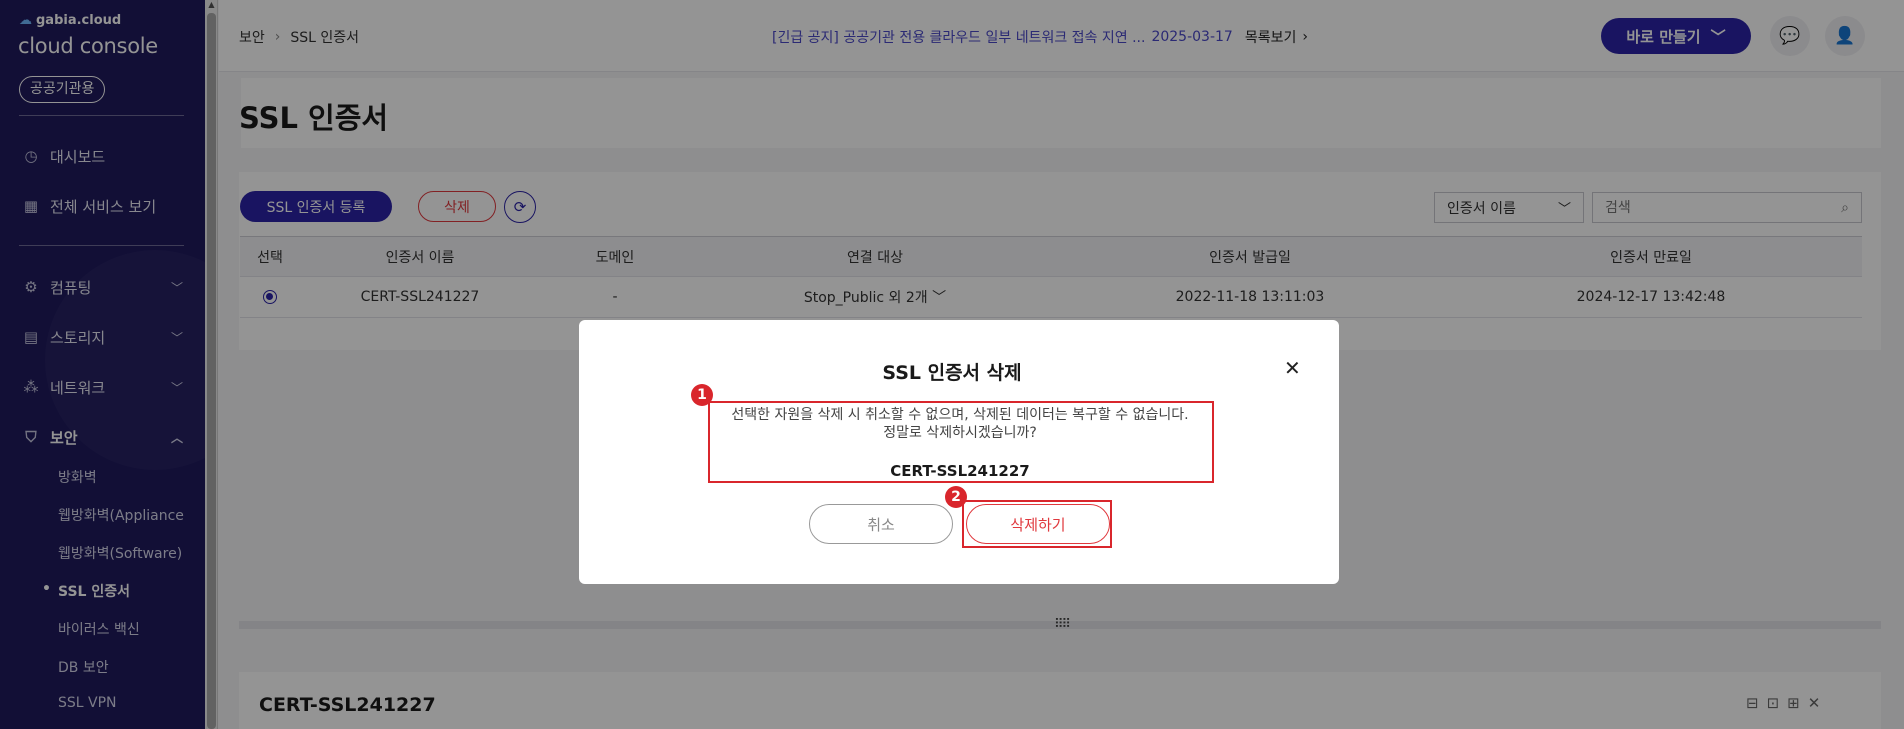  Describe the element at coordinates (702, 395) in the screenshot. I see `annotation-step-badge: 1` at that location.